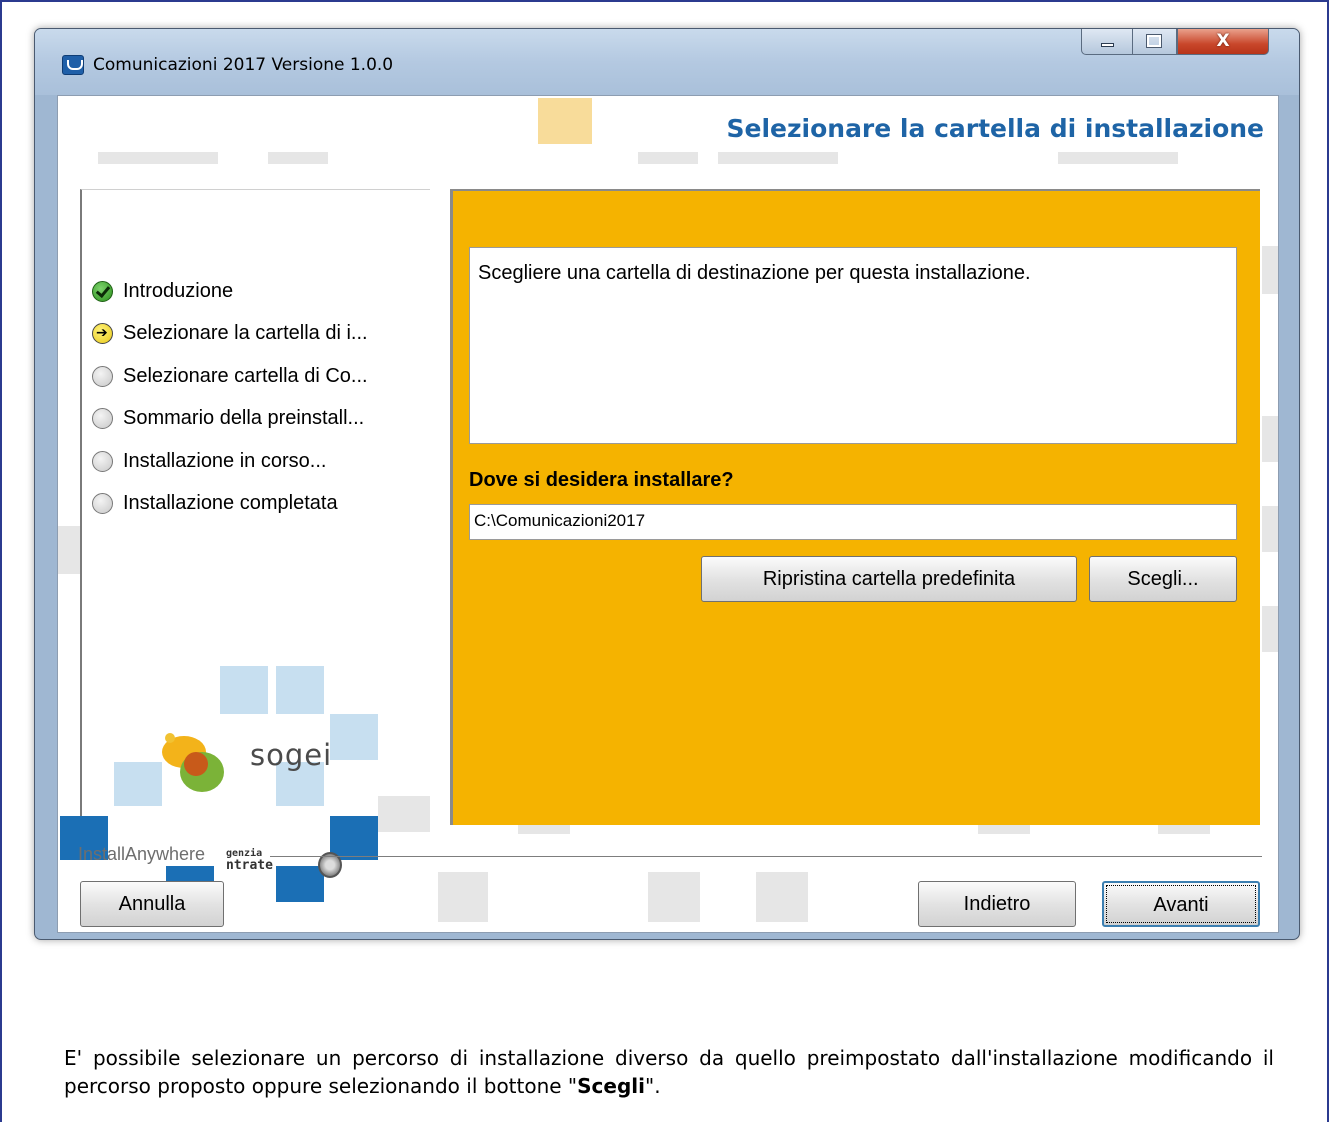 The image size is (1329, 1122). Describe the element at coordinates (193, 762) in the screenshot. I see `sogei-logo-icon` at that location.